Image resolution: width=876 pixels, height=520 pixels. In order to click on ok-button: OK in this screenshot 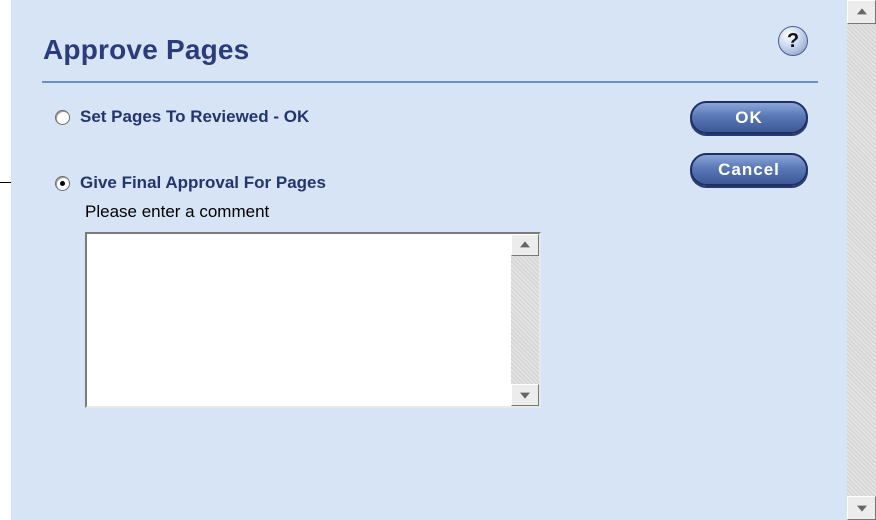, I will do `click(749, 117)`.